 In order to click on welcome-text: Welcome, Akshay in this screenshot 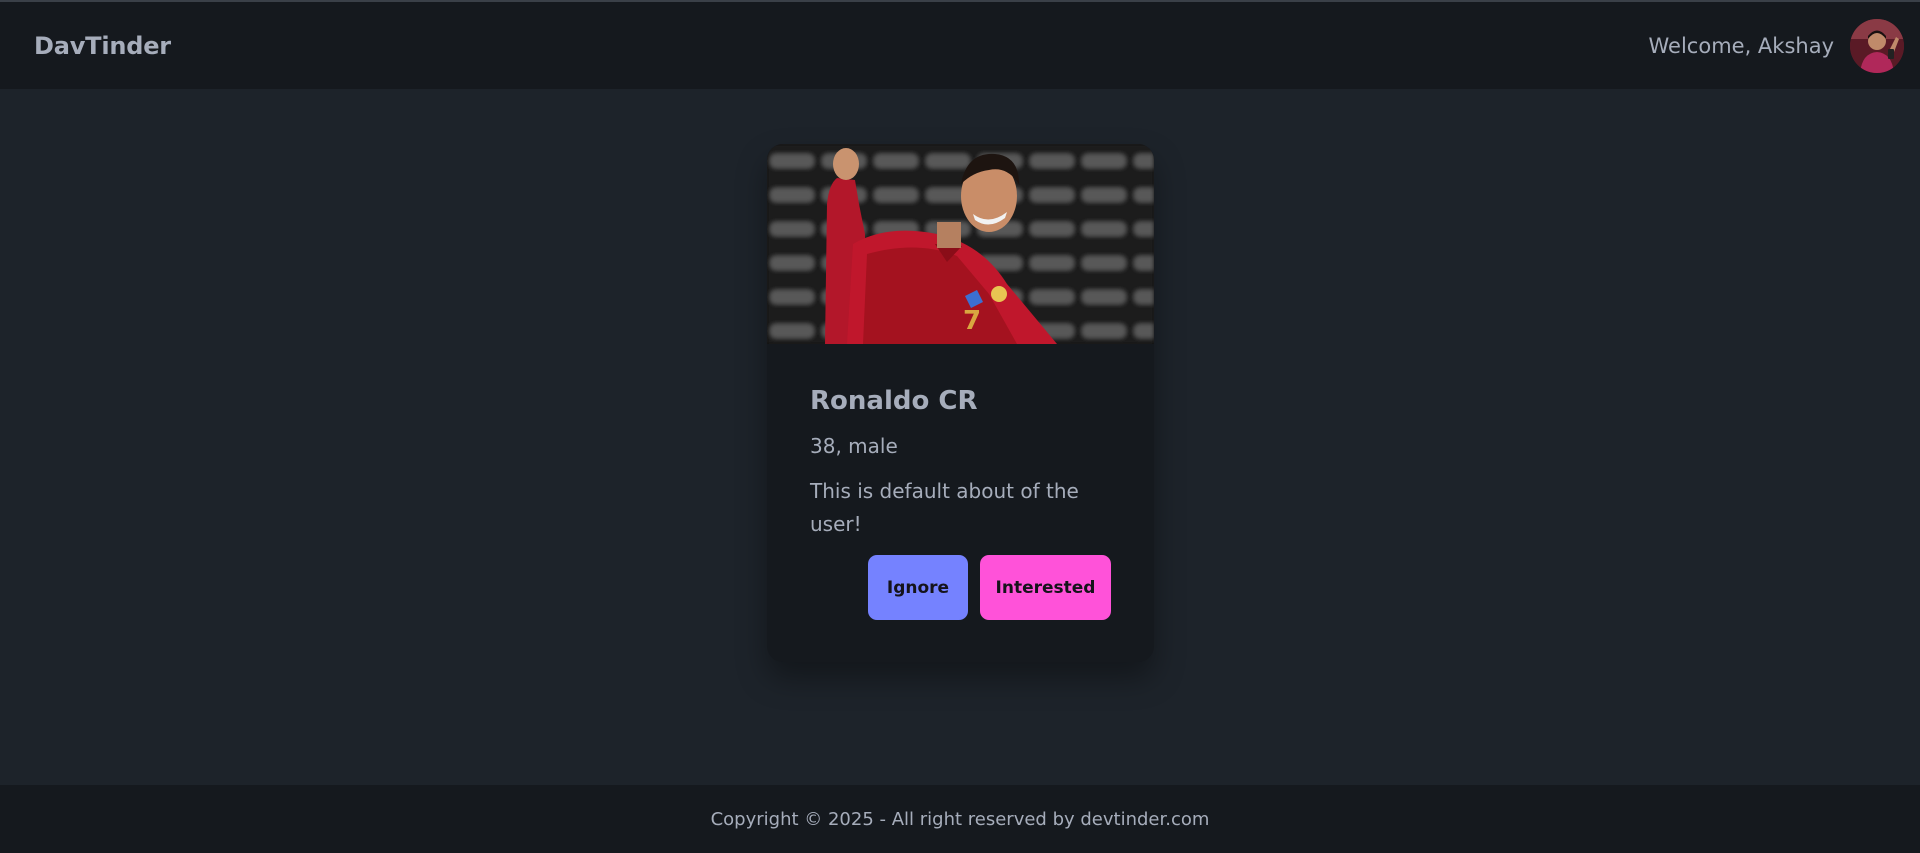, I will do `click(1741, 45)`.